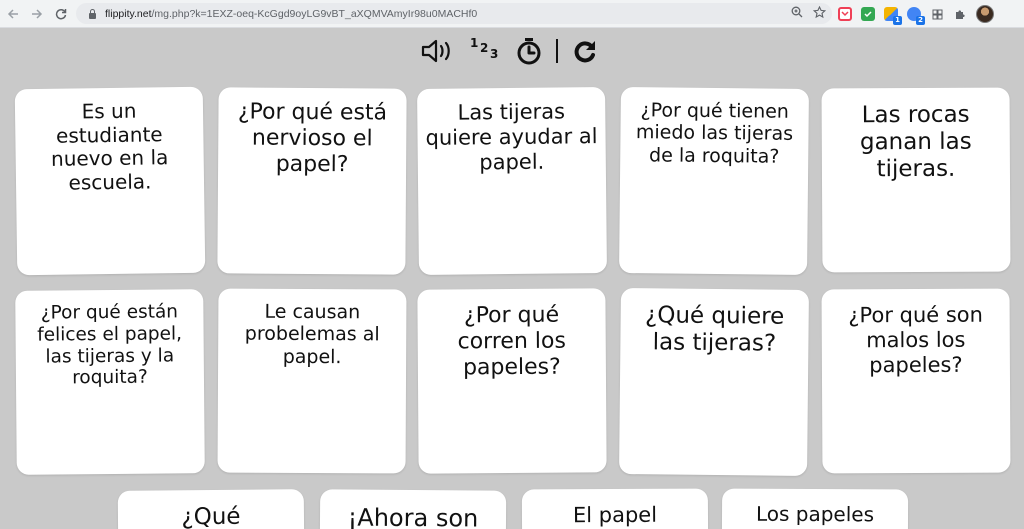 The image size is (1024, 529). I want to click on number-label: 2, so click(484, 48).